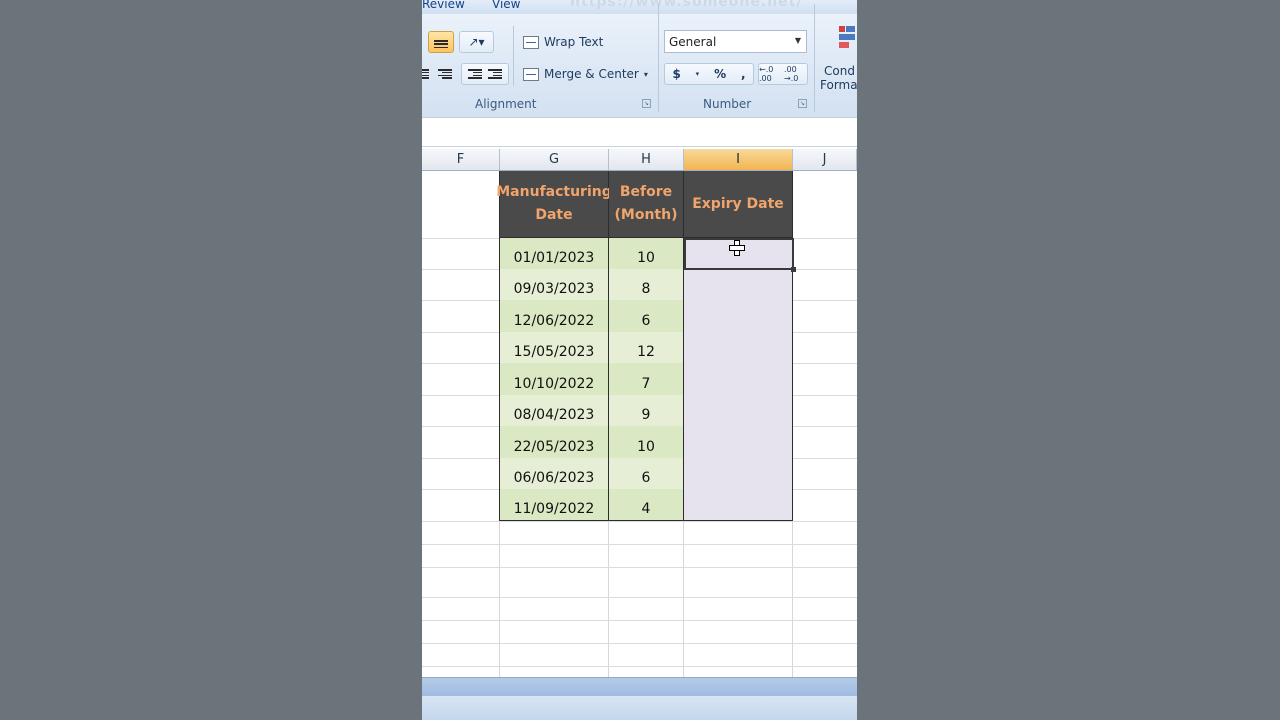  Describe the element at coordinates (554, 411) in the screenshot. I see `manufacturing-date-cell: 08/04/2023` at that location.